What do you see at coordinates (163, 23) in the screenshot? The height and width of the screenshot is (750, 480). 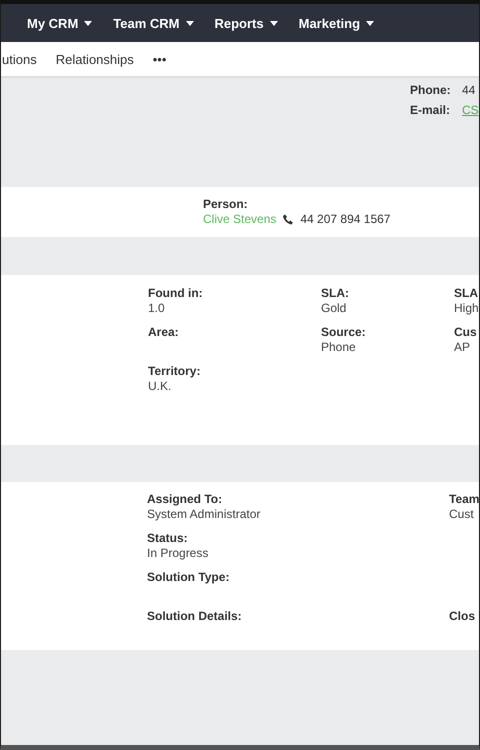 I see `nav-menu: Team CRM` at bounding box center [163, 23].